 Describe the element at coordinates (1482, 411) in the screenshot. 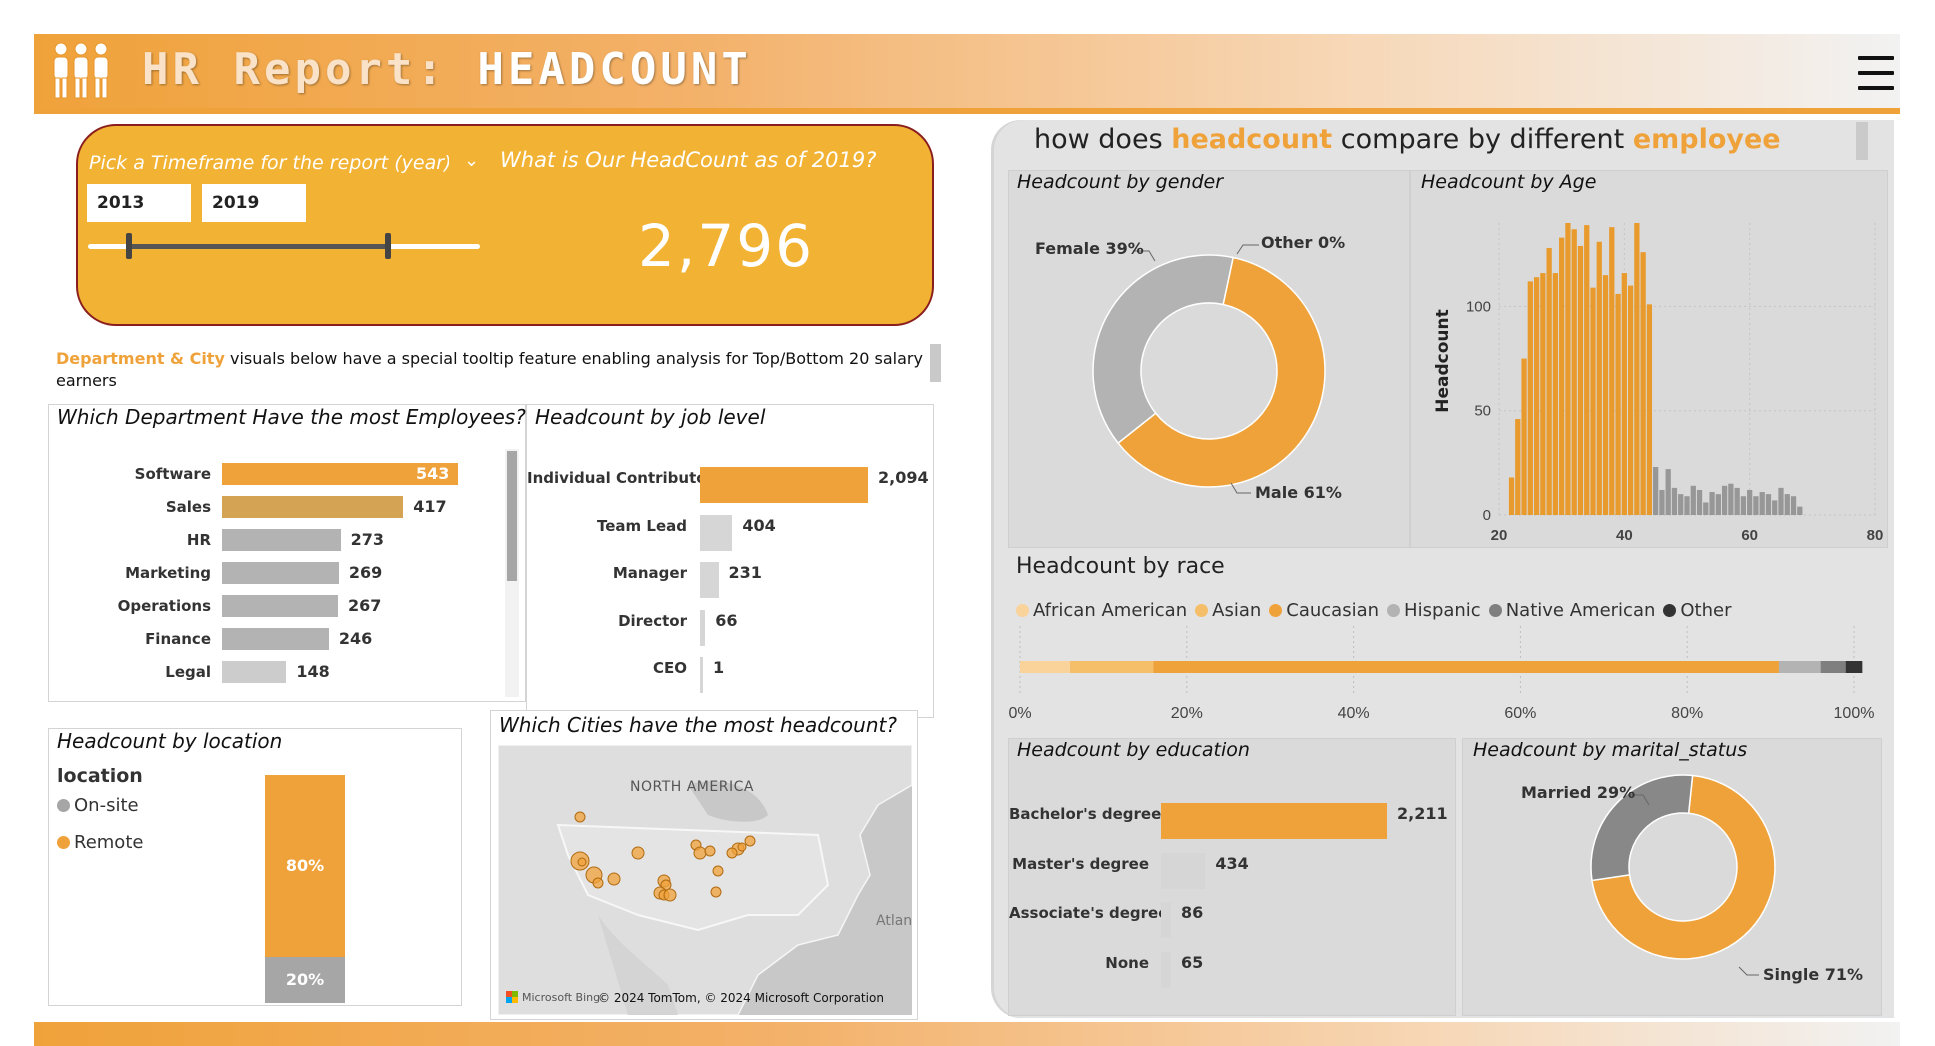

I see `y-tick-label: 50` at that location.